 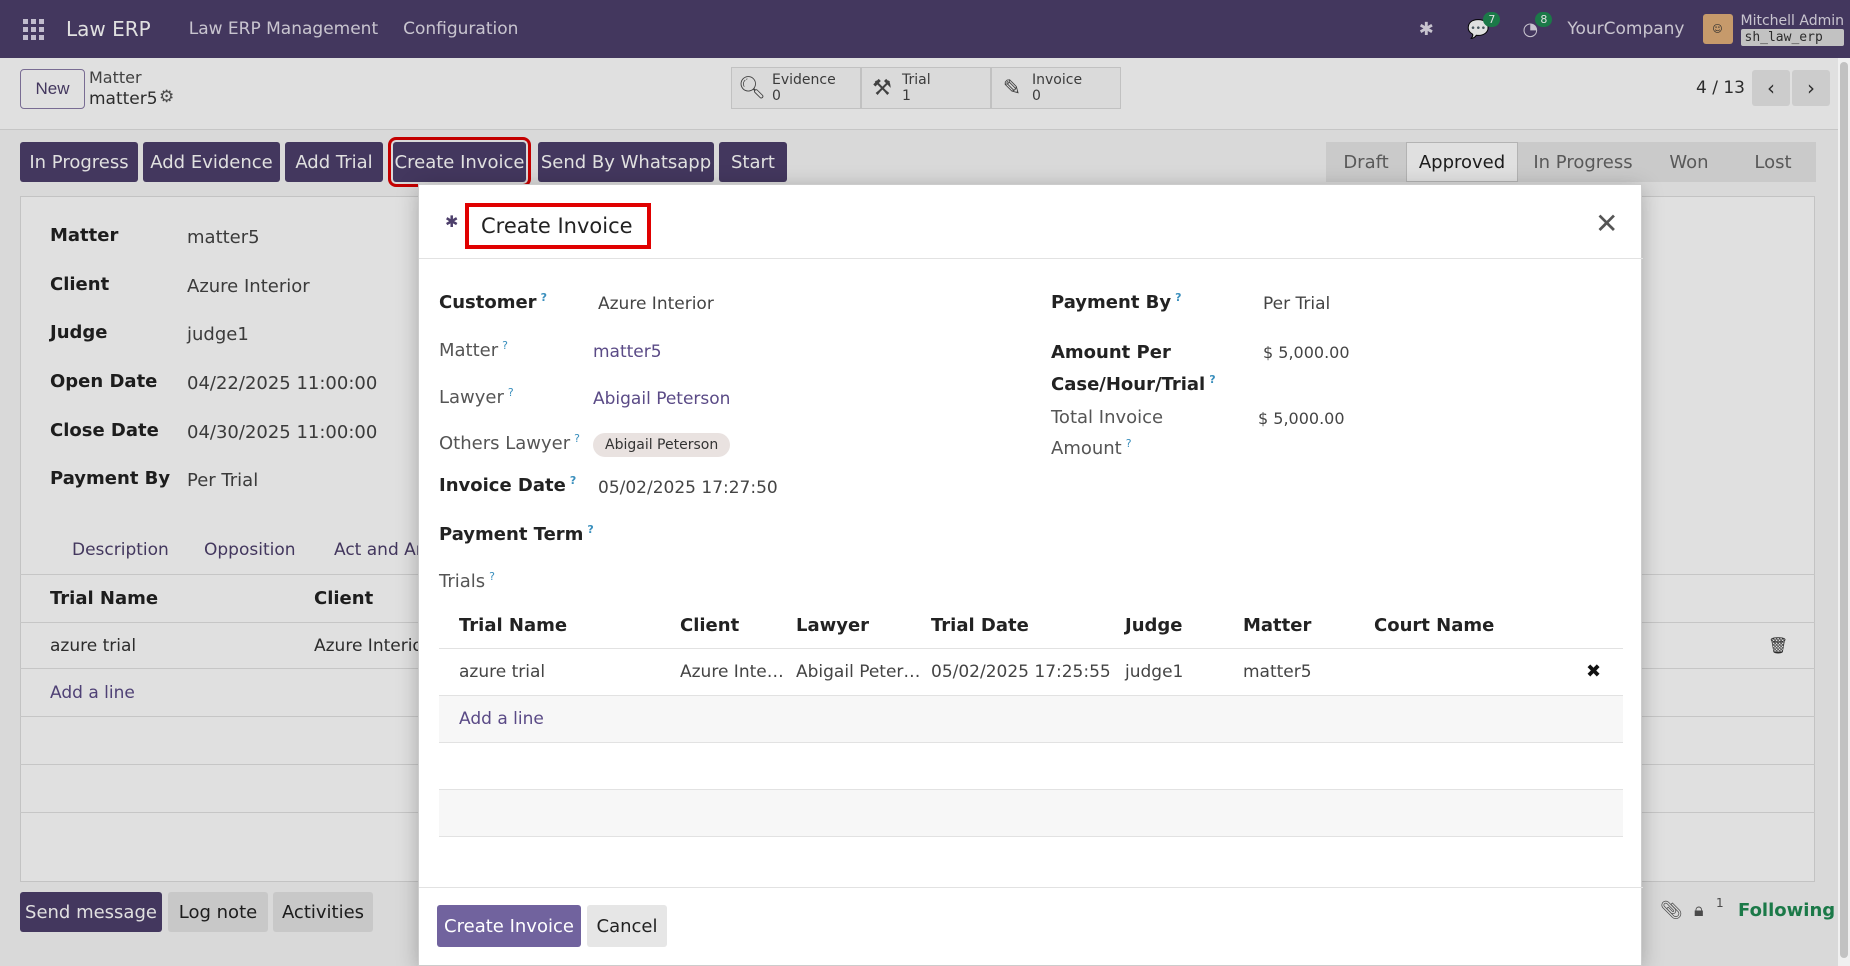 I want to click on label-total-invoice-amount: Total Invoice Amount?, so click(x=1107, y=433).